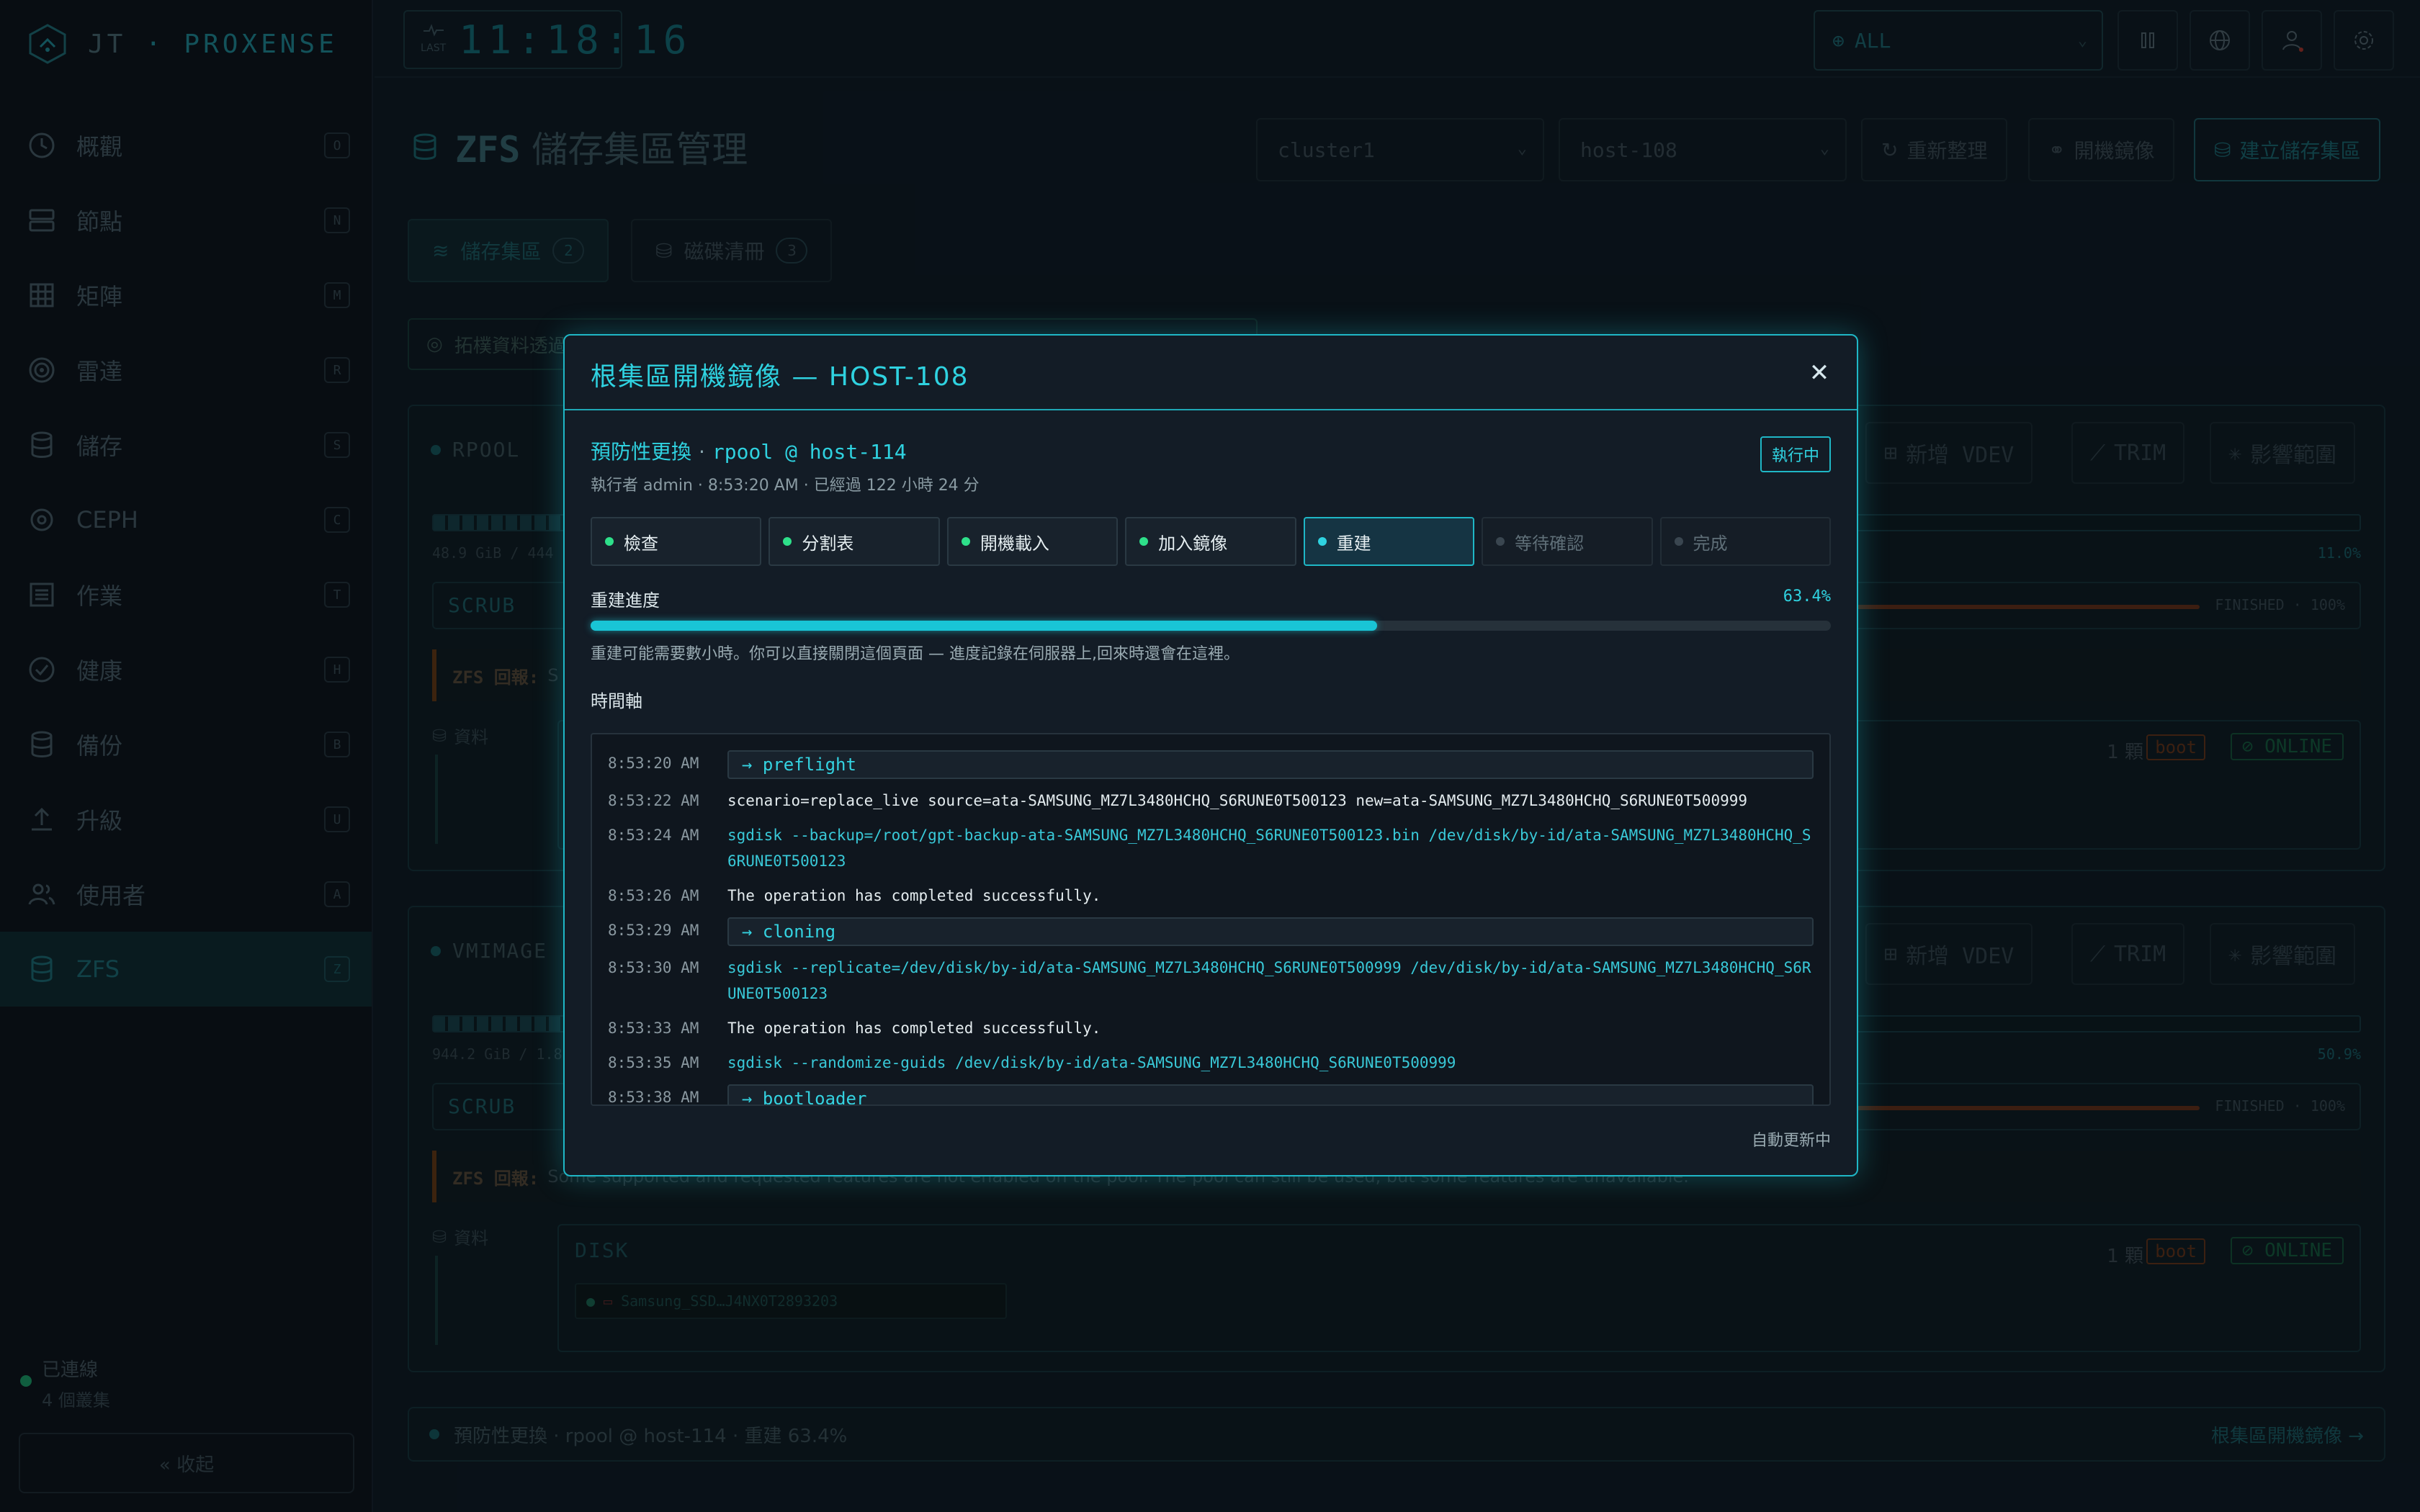 The width and height of the screenshot is (2420, 1512). Describe the element at coordinates (1791, 1141) in the screenshot. I see `auto-update-label: 自動更新中` at that location.